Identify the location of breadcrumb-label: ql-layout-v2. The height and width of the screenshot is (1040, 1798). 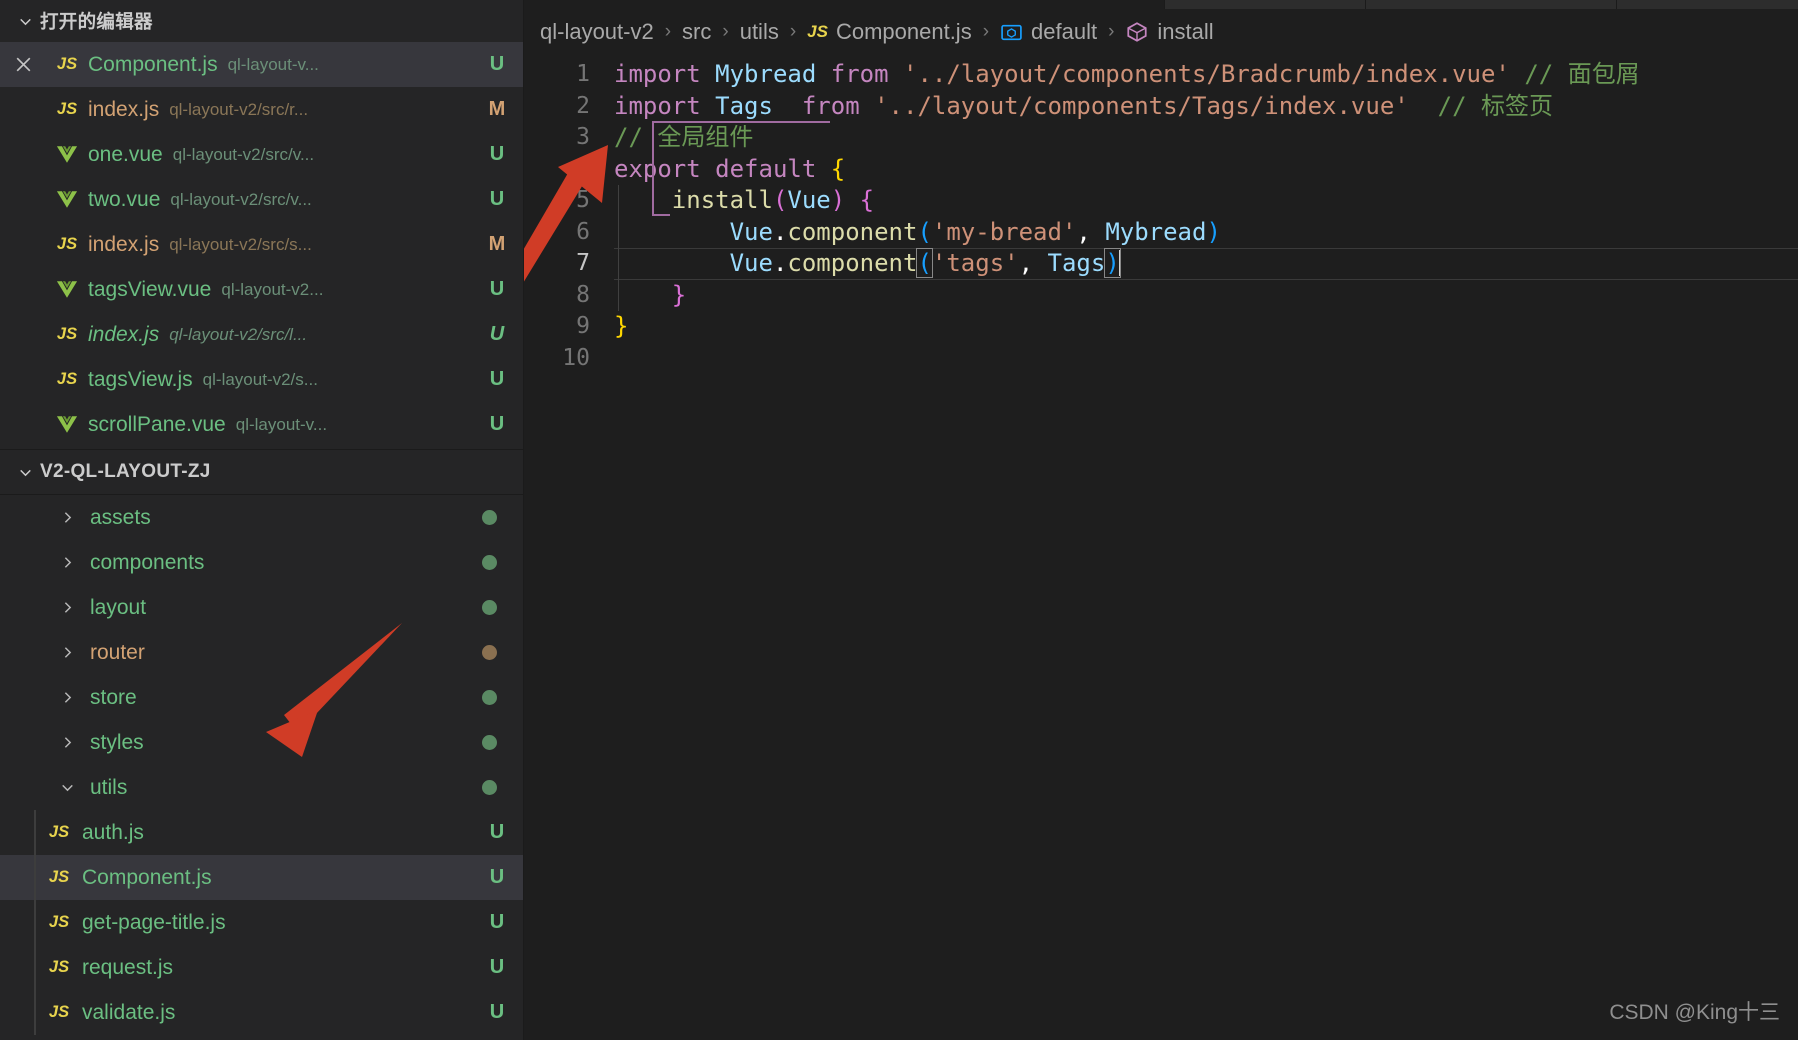
(597, 31).